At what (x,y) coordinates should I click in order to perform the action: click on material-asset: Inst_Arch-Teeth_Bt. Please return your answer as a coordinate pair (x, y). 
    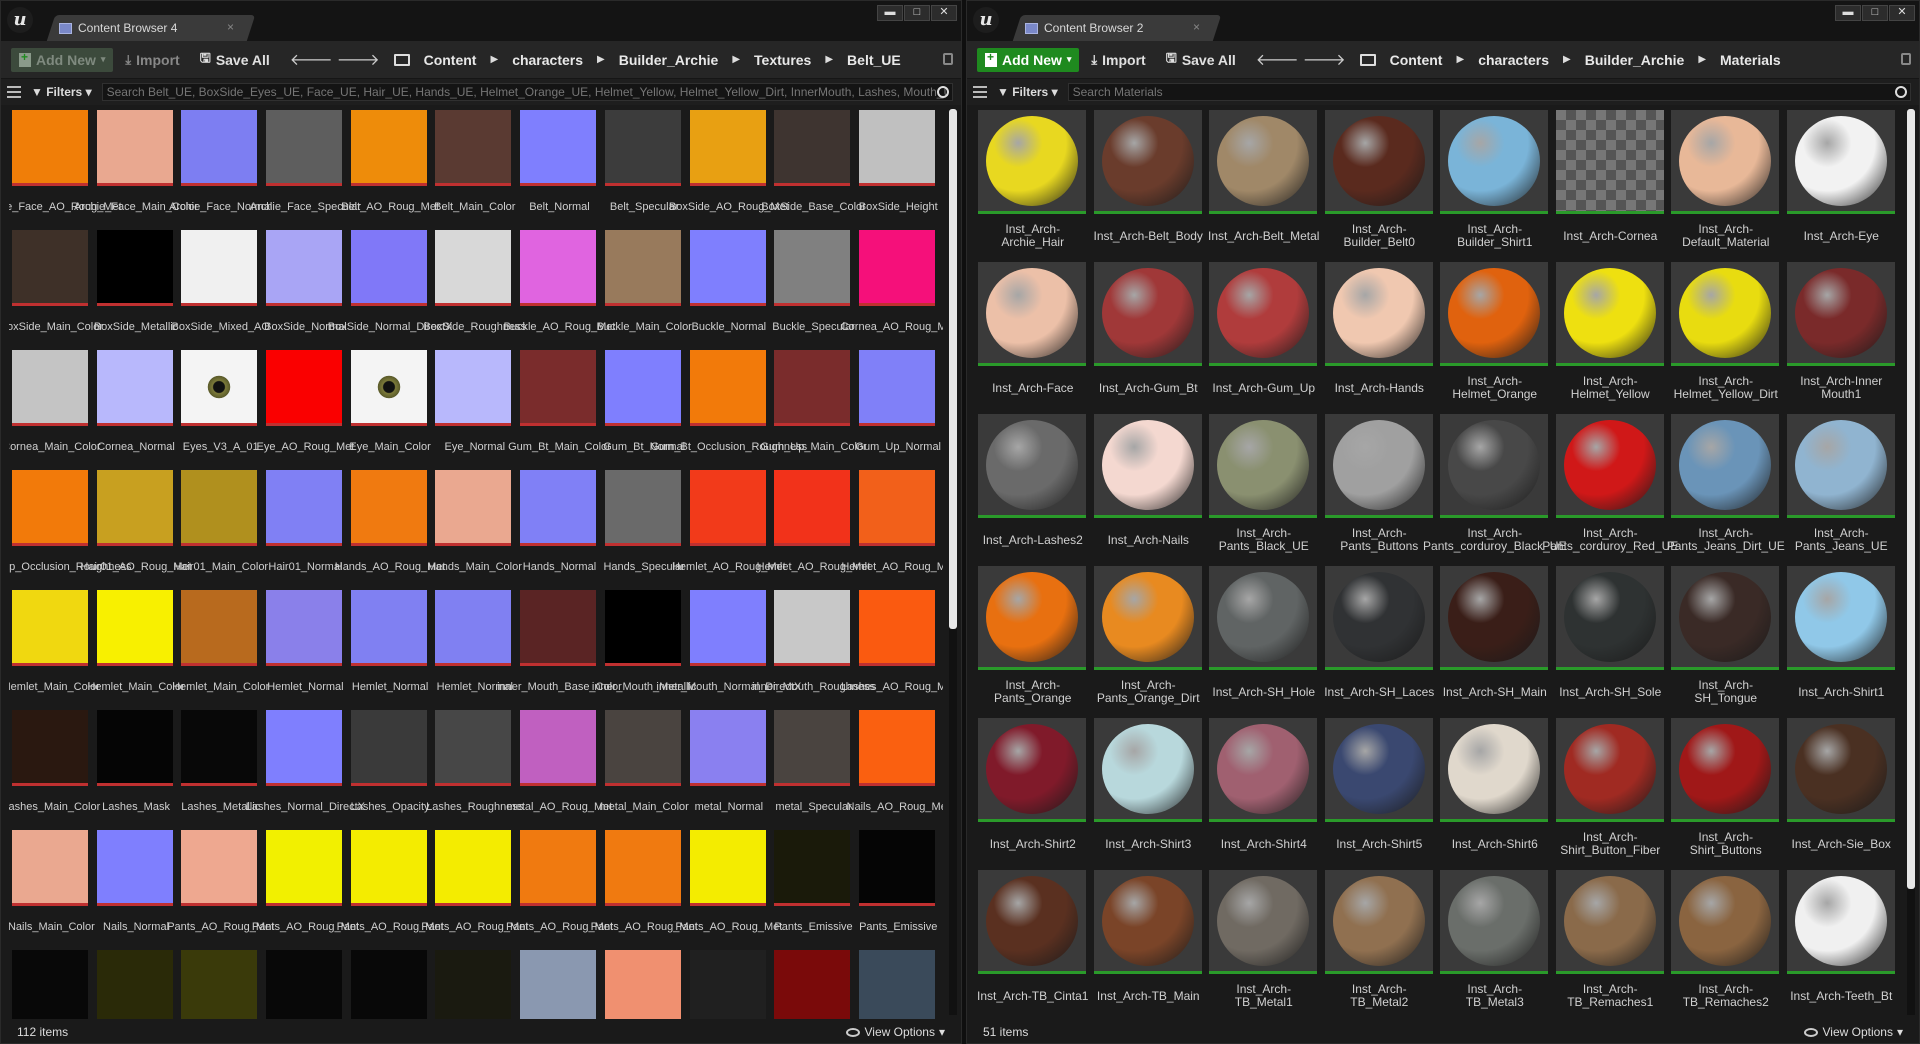
    Looking at the image, I should click on (1842, 943).